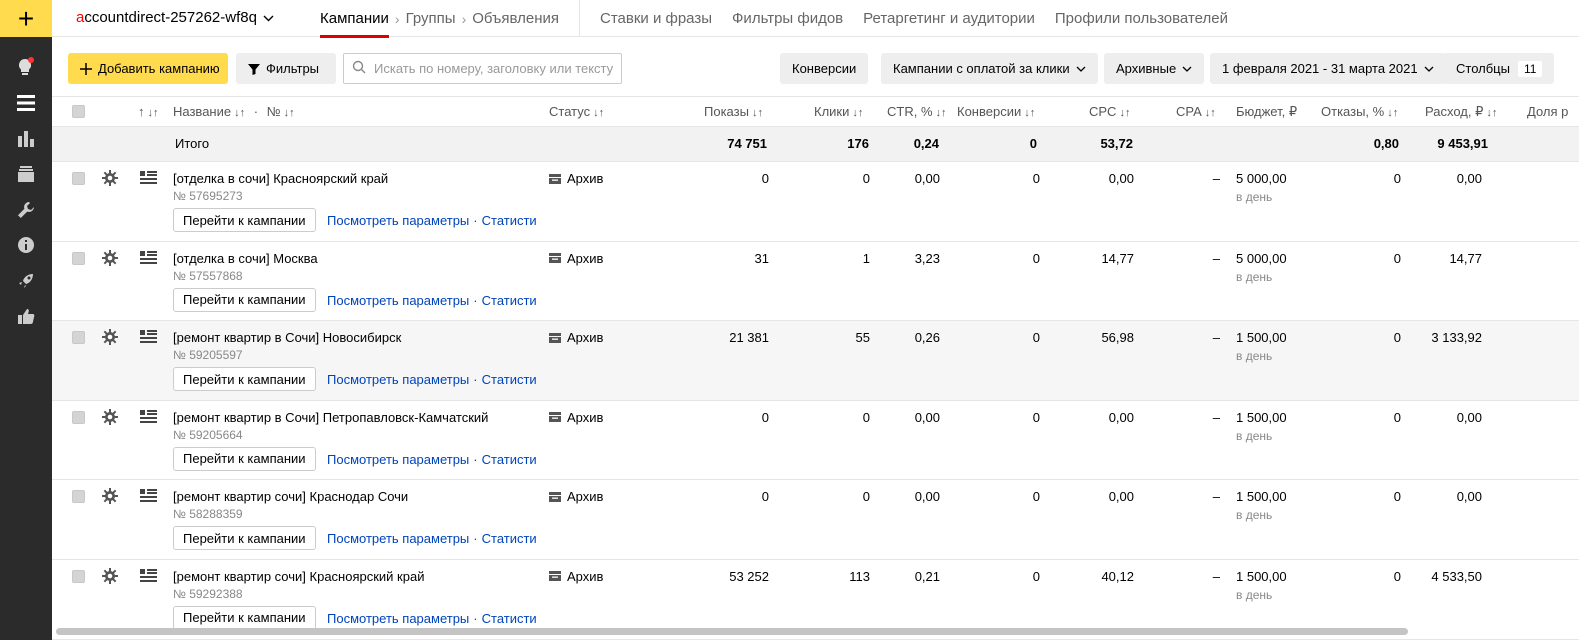 Image resolution: width=1579 pixels, height=640 pixels. What do you see at coordinates (26, 103) in the screenshot?
I see `list-icon` at bounding box center [26, 103].